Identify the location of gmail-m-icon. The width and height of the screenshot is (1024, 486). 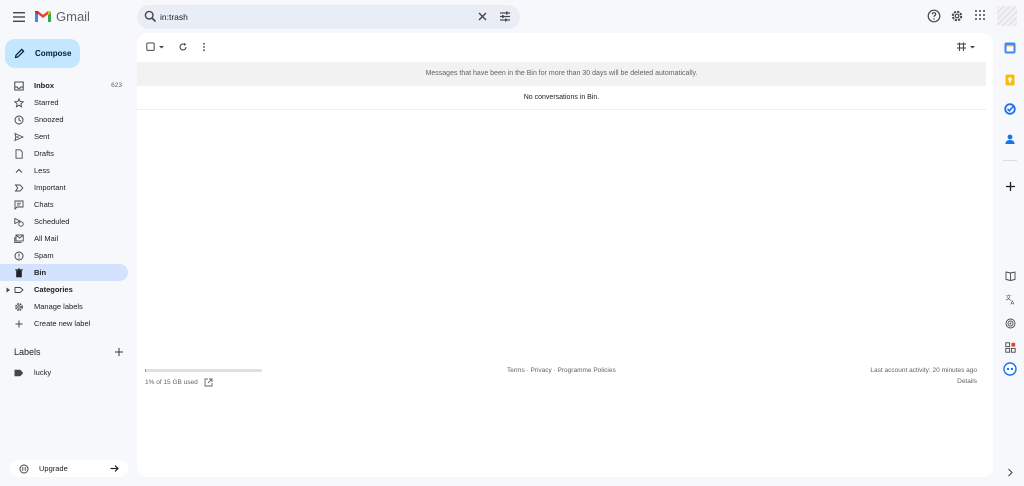
(43, 16).